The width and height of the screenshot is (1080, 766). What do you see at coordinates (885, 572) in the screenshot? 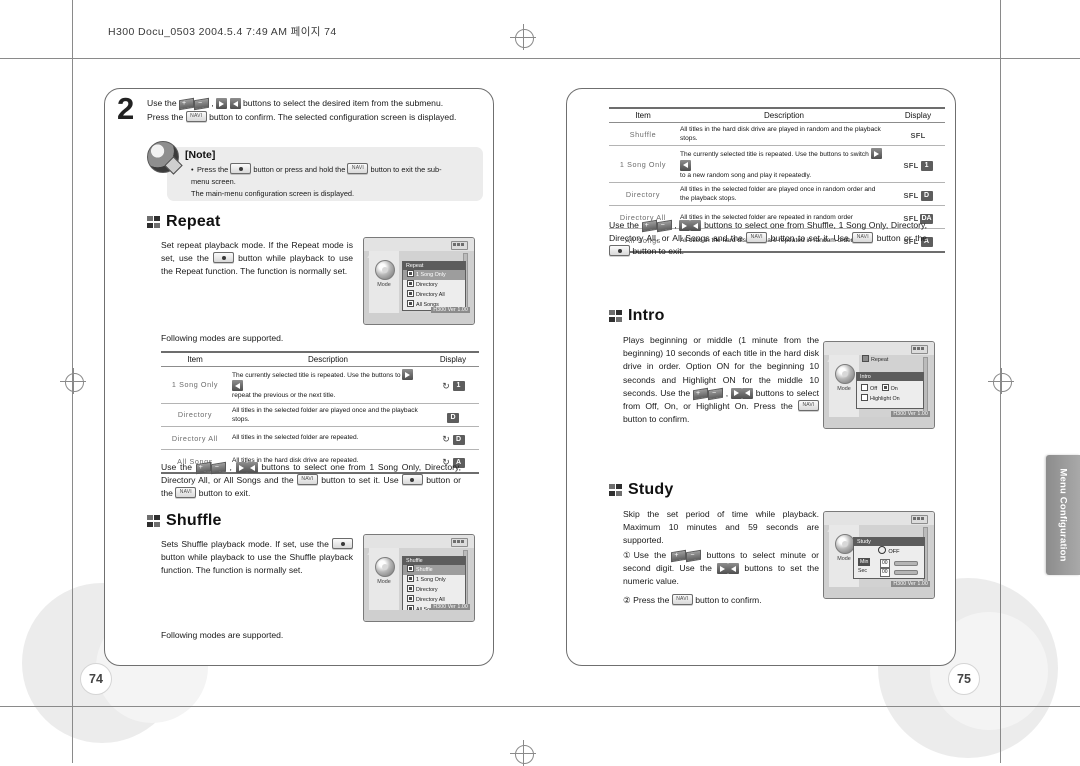
I see `second-value: 00` at bounding box center [885, 572].